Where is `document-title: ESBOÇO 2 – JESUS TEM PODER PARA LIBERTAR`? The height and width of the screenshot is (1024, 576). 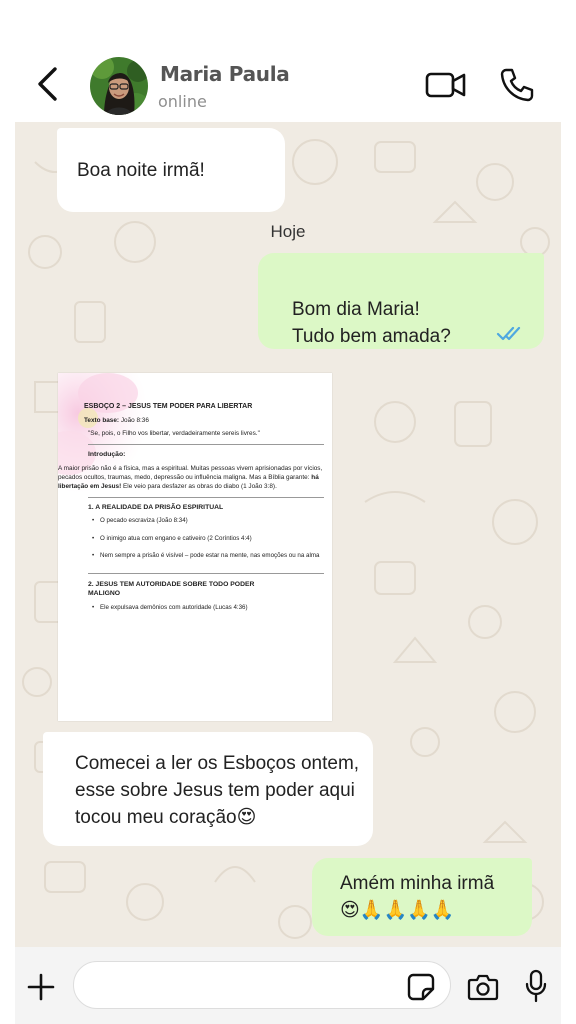
document-title: ESBOÇO 2 – JESUS TEM PODER PARA LIBERTAR is located at coordinates (168, 406).